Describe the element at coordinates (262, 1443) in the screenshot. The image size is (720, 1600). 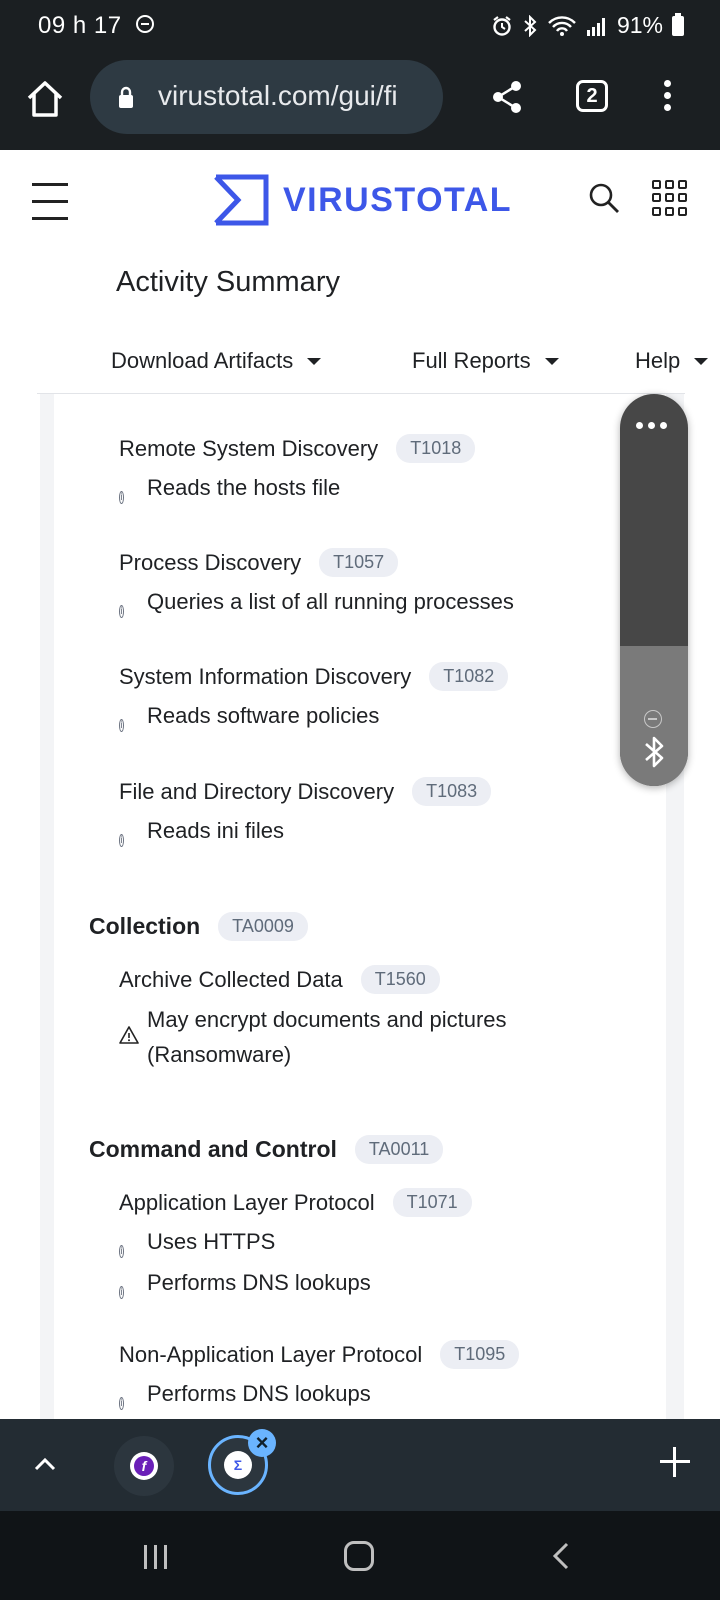
I see `close-icon: ×` at that location.